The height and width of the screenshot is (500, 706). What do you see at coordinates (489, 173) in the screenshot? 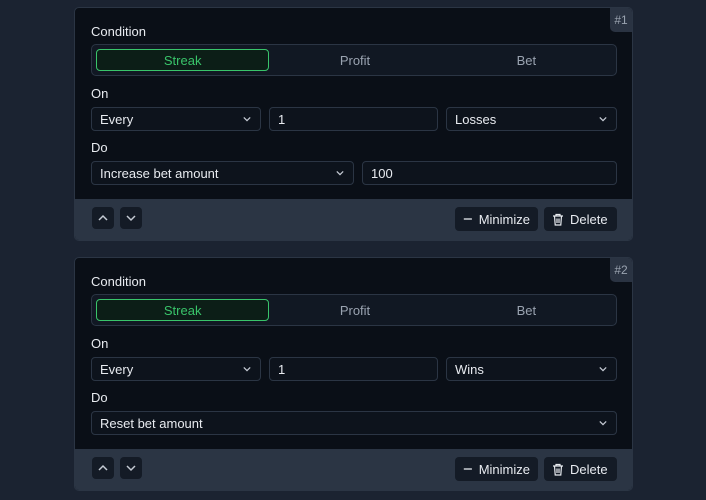
I see `do-value-input: 100` at bounding box center [489, 173].